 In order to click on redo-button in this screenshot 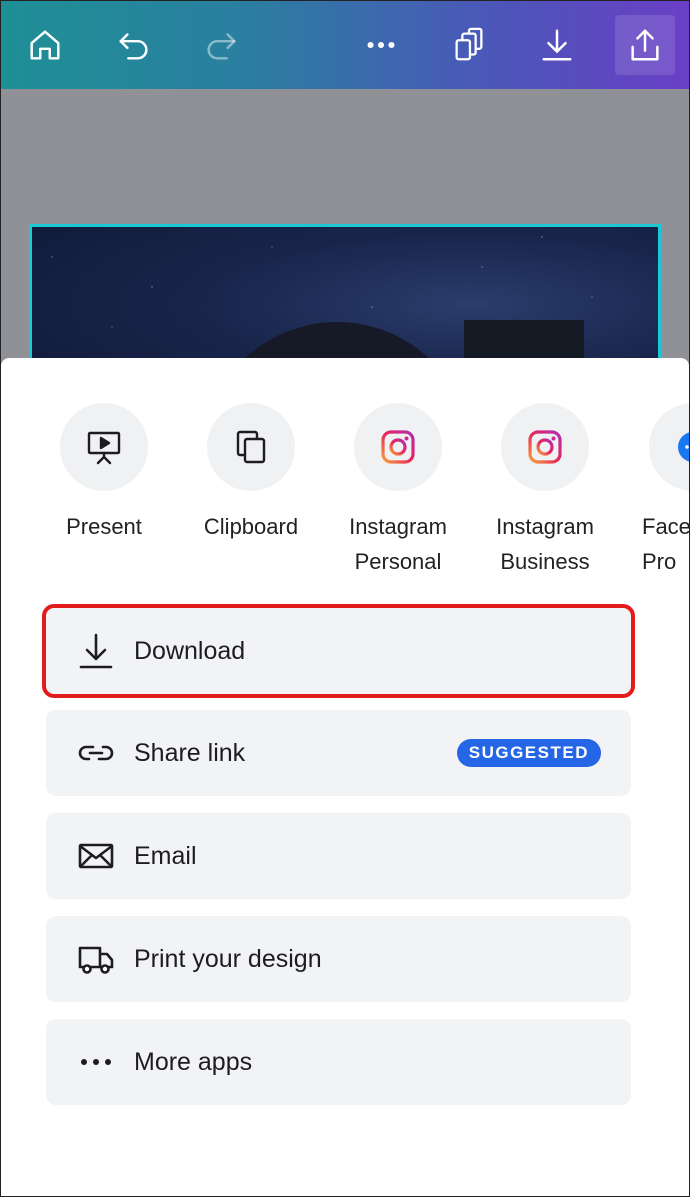, I will do `click(221, 45)`.